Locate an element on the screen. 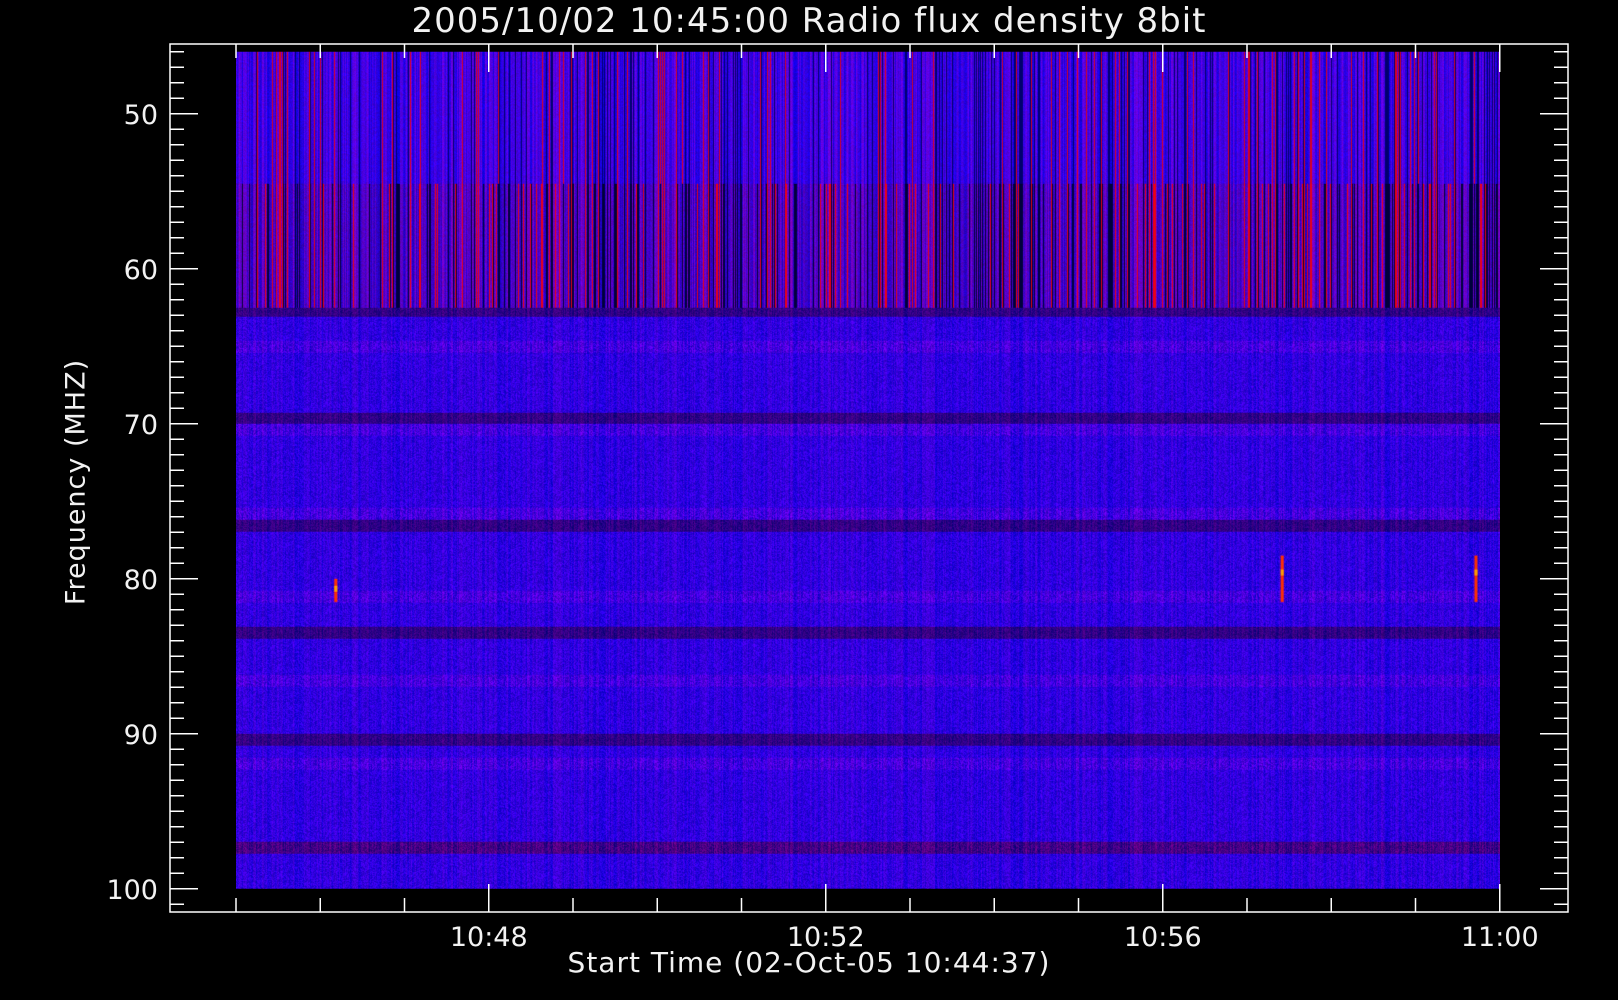  y-tick-label: 70 is located at coordinates (141, 425).